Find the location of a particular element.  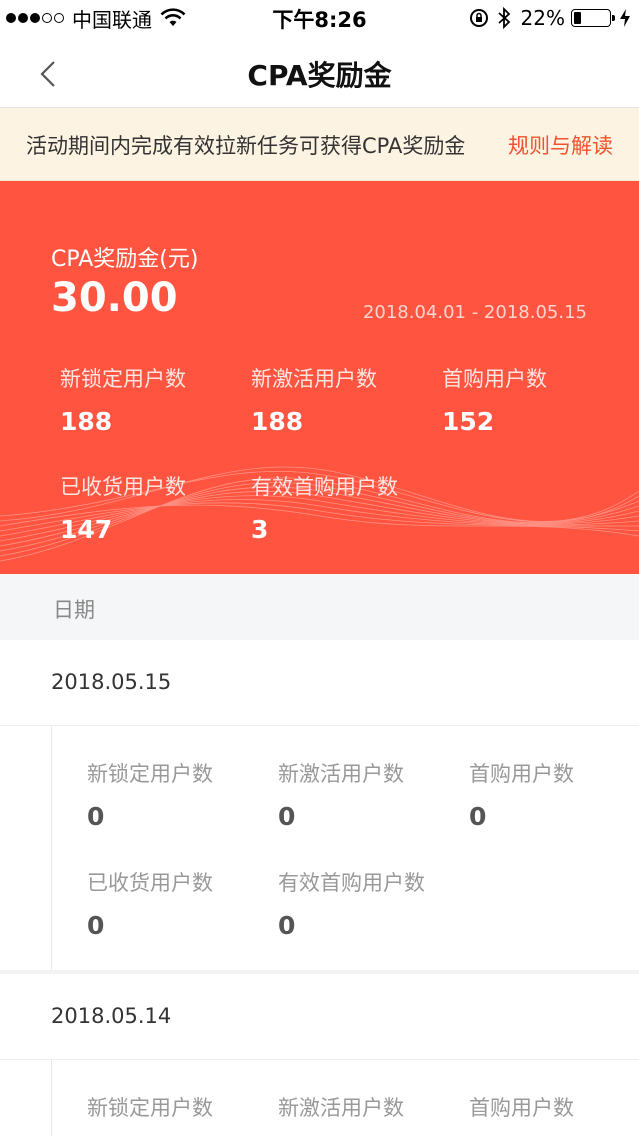

battery-percent: 22% is located at coordinates (542, 18).